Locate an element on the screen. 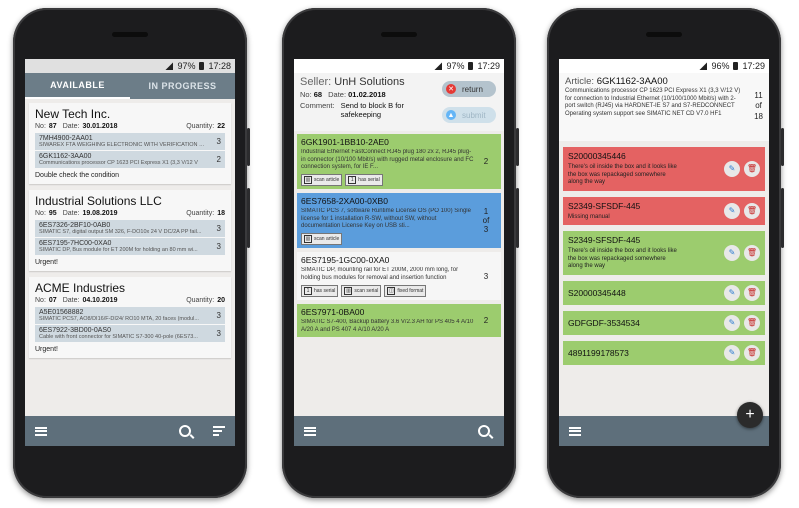 Image resolution: width=799 pixels, height=508 pixels. article-badges: ▥ scan article is located at coordinates (388, 239).